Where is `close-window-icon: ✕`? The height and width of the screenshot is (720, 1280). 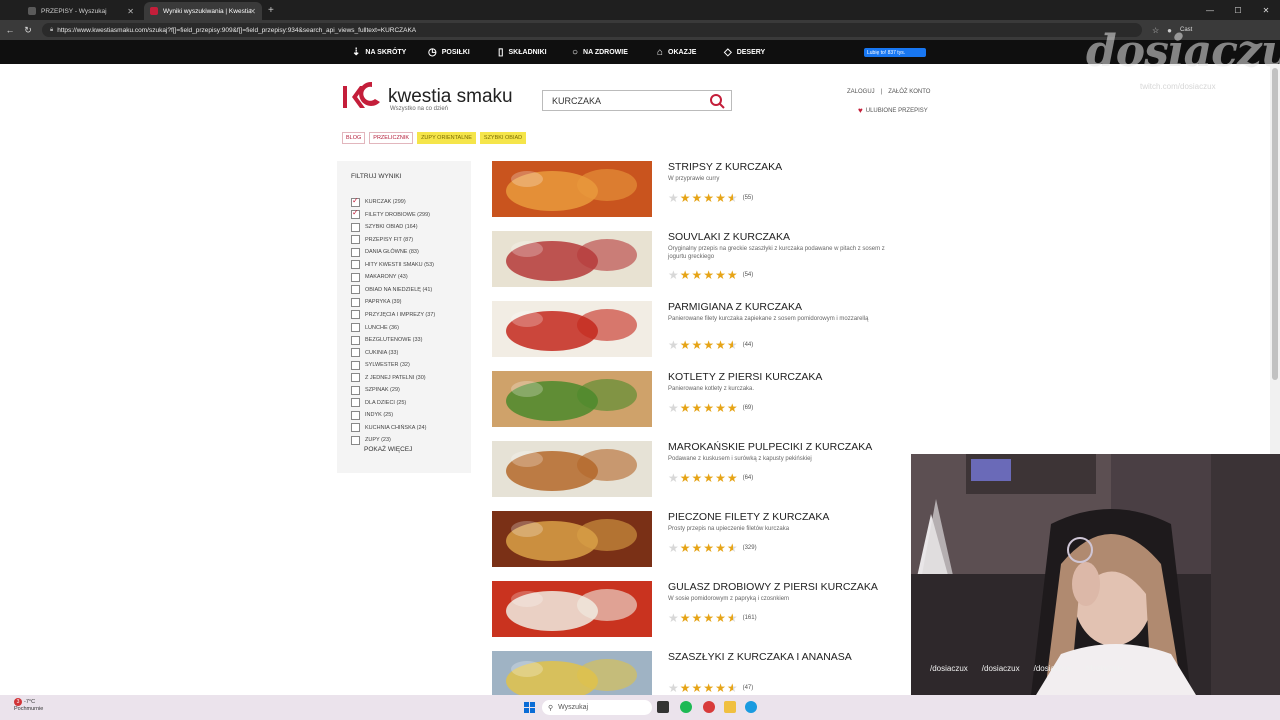 close-window-icon: ✕ is located at coordinates (1266, 10).